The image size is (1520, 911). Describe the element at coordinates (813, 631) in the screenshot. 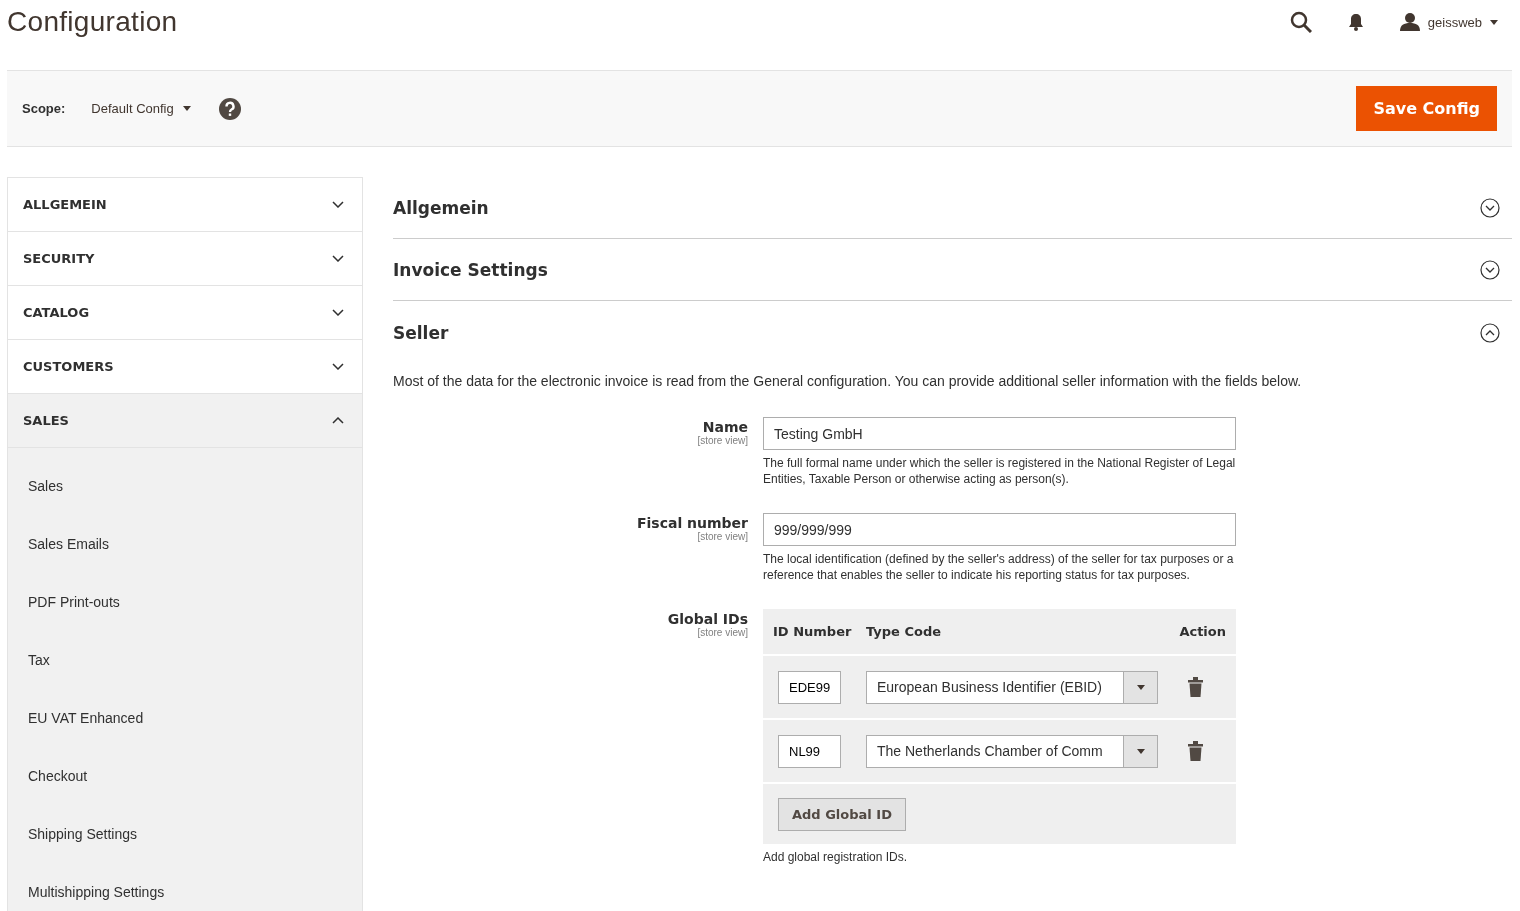

I see `column-header: ID Number` at that location.